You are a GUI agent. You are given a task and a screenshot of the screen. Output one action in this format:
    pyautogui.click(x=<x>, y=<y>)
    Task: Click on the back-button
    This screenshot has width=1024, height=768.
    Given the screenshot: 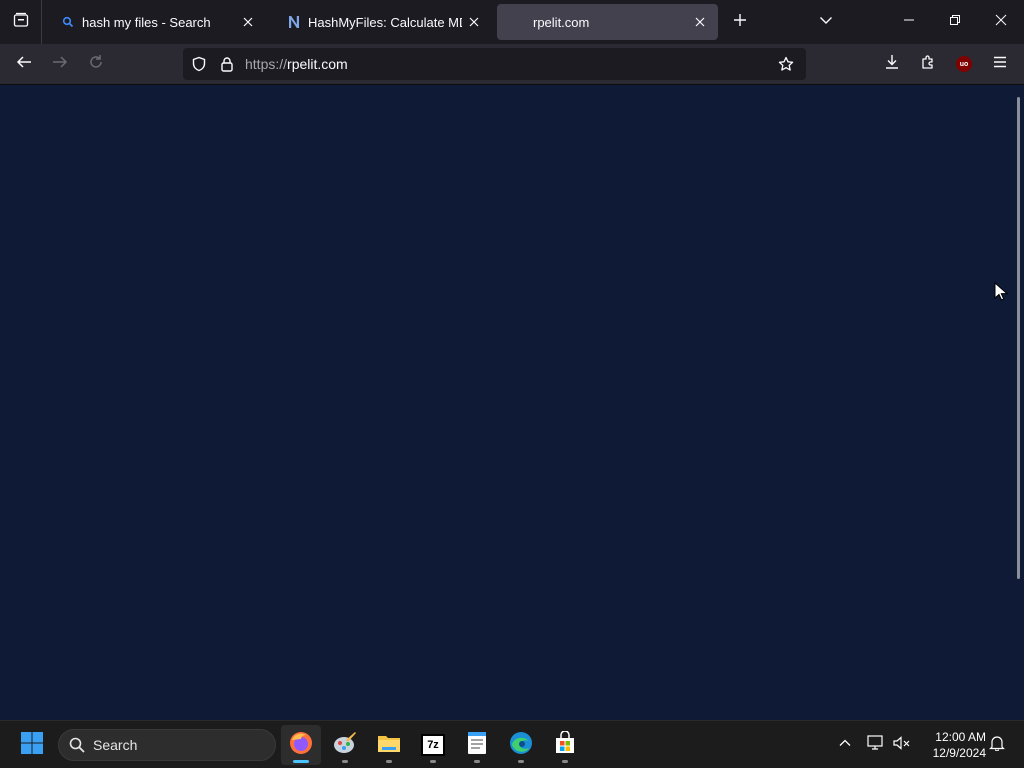 What is the action you would take?
    pyautogui.click(x=24, y=64)
    